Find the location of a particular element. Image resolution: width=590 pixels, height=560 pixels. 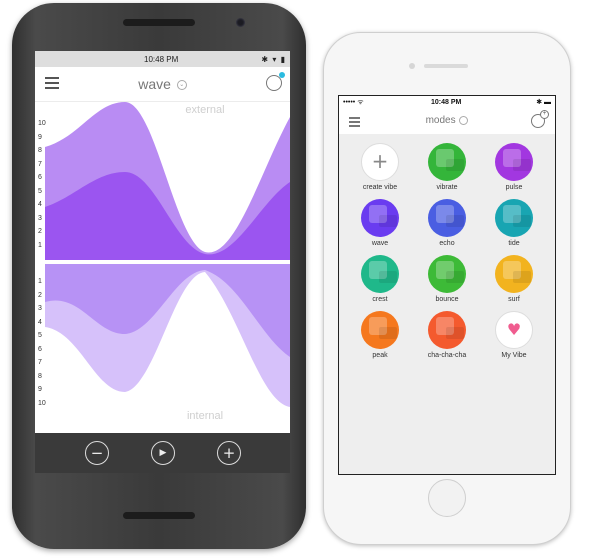

status-time: 10:48 PM is located at coordinates (446, 102).